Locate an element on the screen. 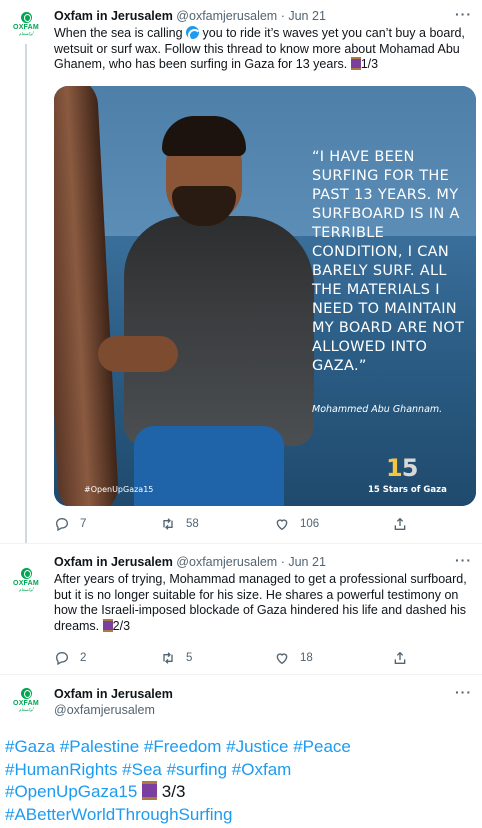 The width and height of the screenshot is (482, 828). retweet-button: 5 is located at coordinates (176, 658).